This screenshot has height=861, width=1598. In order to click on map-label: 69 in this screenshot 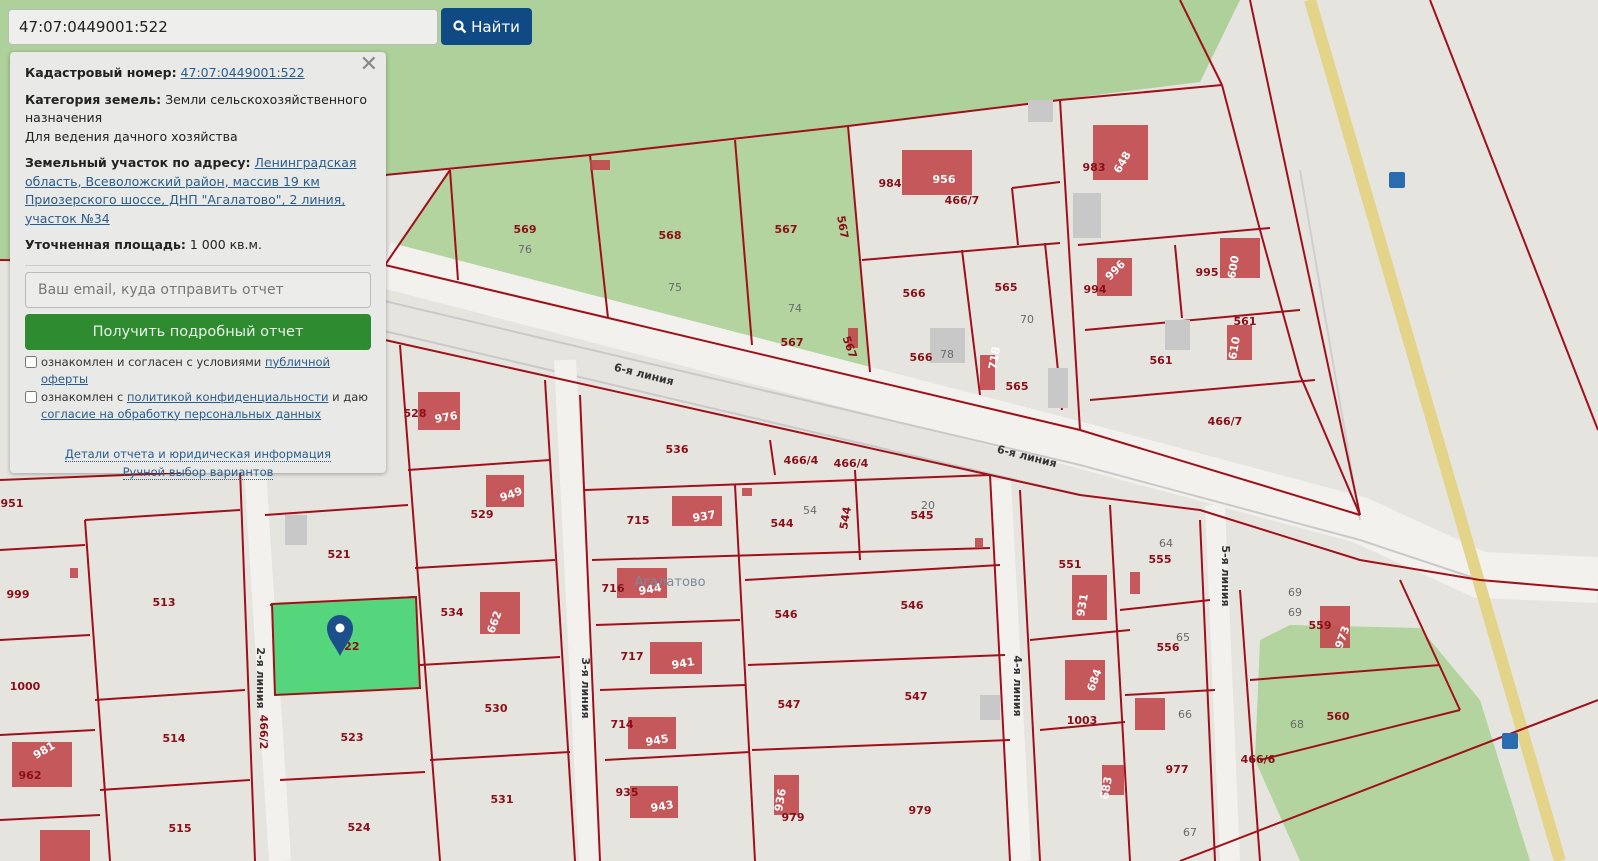, I will do `click(1295, 592)`.